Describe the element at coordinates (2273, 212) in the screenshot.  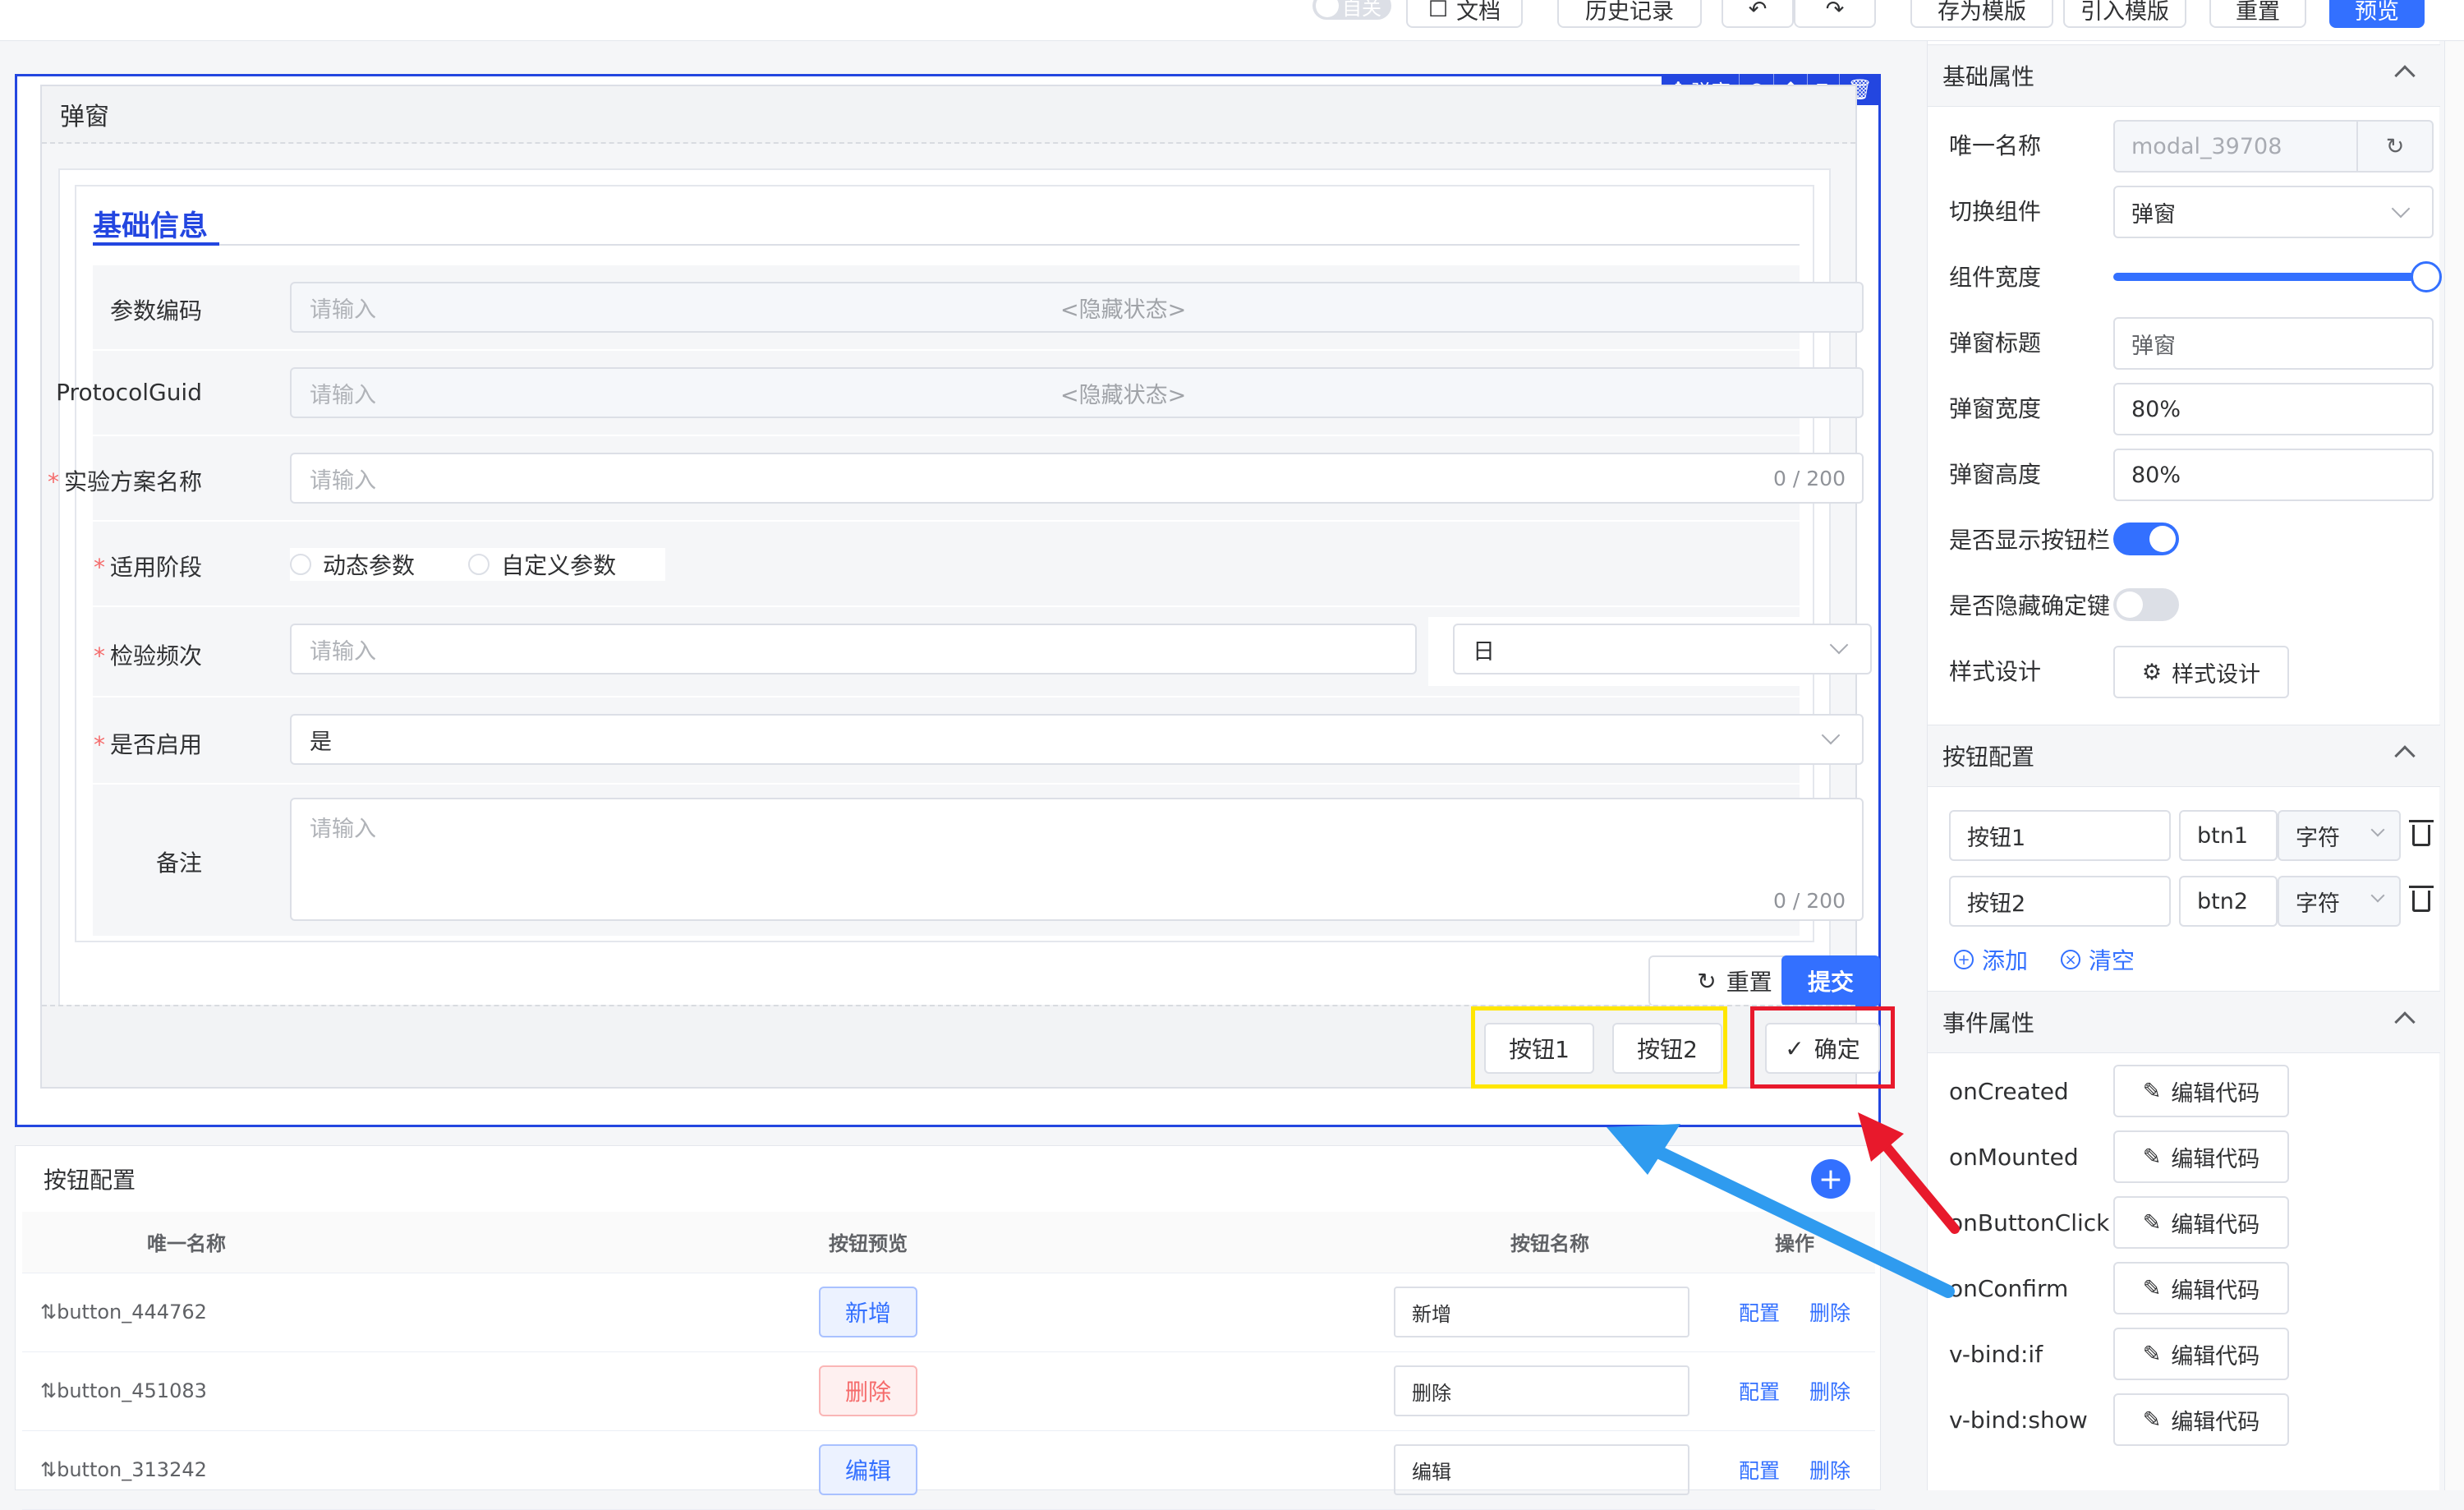
I see `switch-comp-select: 弹窗` at that location.